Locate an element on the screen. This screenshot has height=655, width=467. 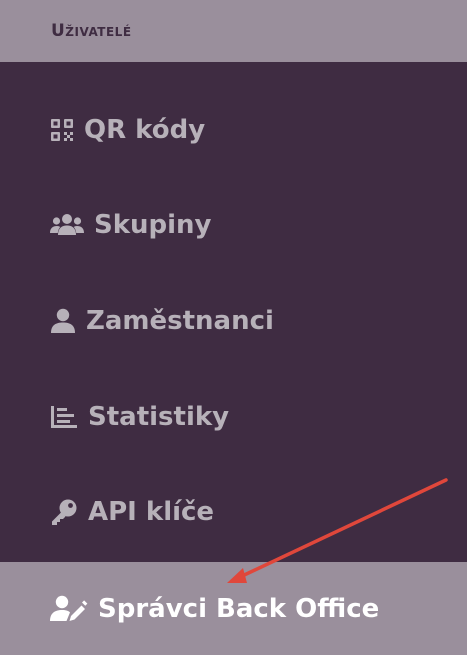
section-header: Uživatelé is located at coordinates (233, 31).